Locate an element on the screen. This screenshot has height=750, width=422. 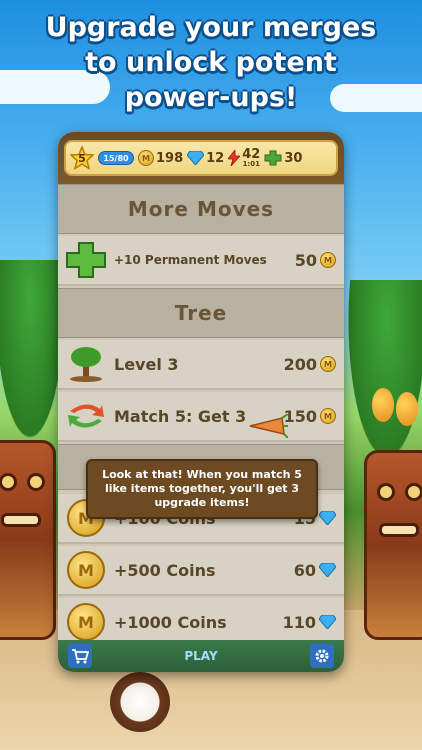
item-label: Level 3 is located at coordinates (146, 364).